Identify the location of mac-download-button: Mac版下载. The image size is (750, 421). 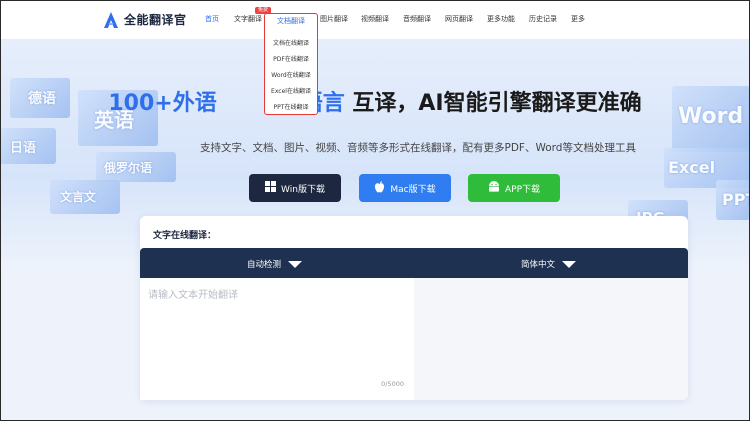
(405, 188).